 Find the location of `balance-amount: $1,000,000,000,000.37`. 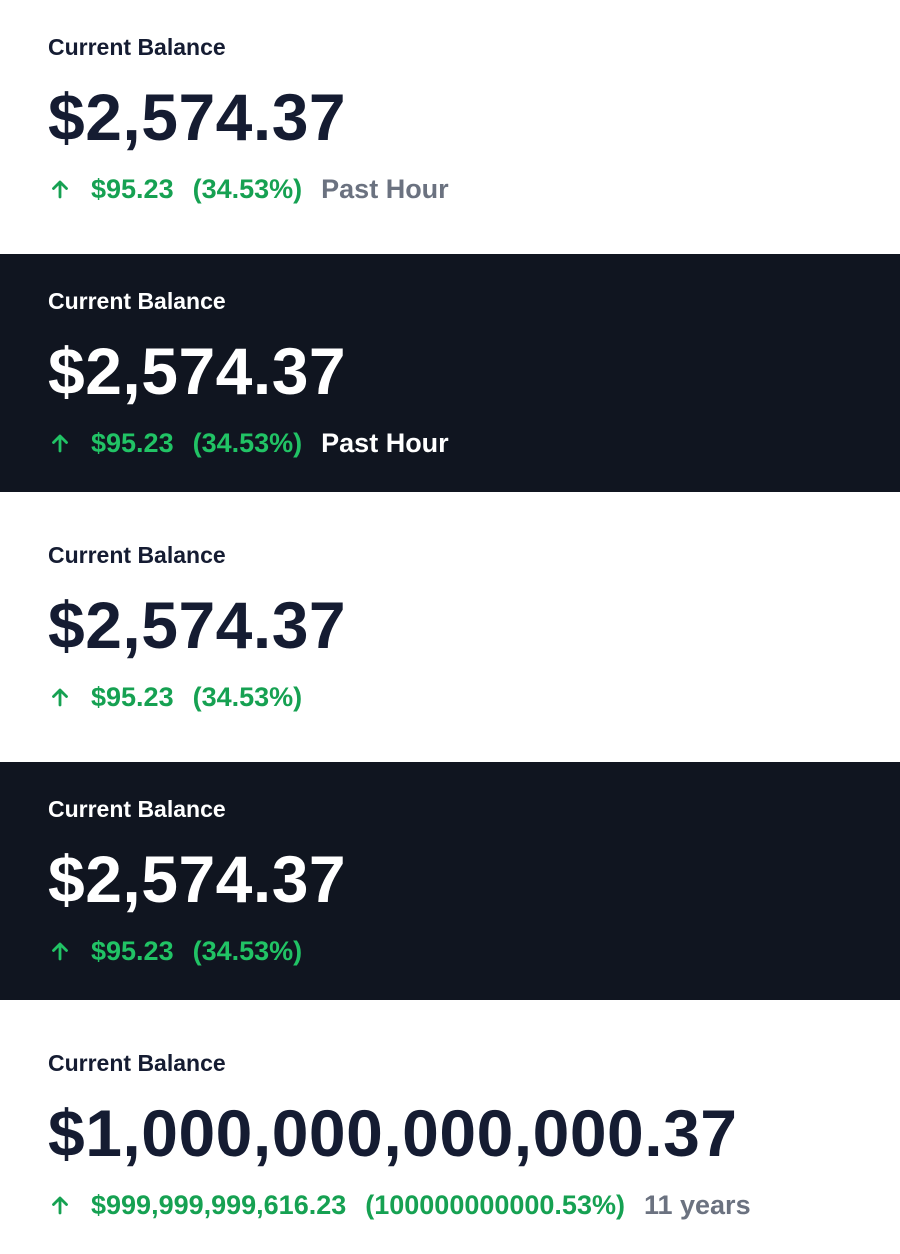

balance-amount: $1,000,000,000,000.37 is located at coordinates (393, 1133).